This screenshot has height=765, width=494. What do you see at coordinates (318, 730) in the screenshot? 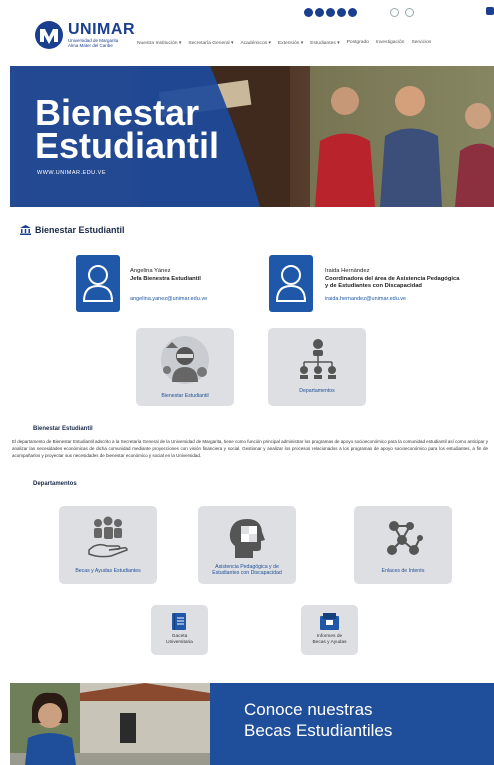
I see `banner-title-line2: Becas Estudiantiles` at bounding box center [318, 730].